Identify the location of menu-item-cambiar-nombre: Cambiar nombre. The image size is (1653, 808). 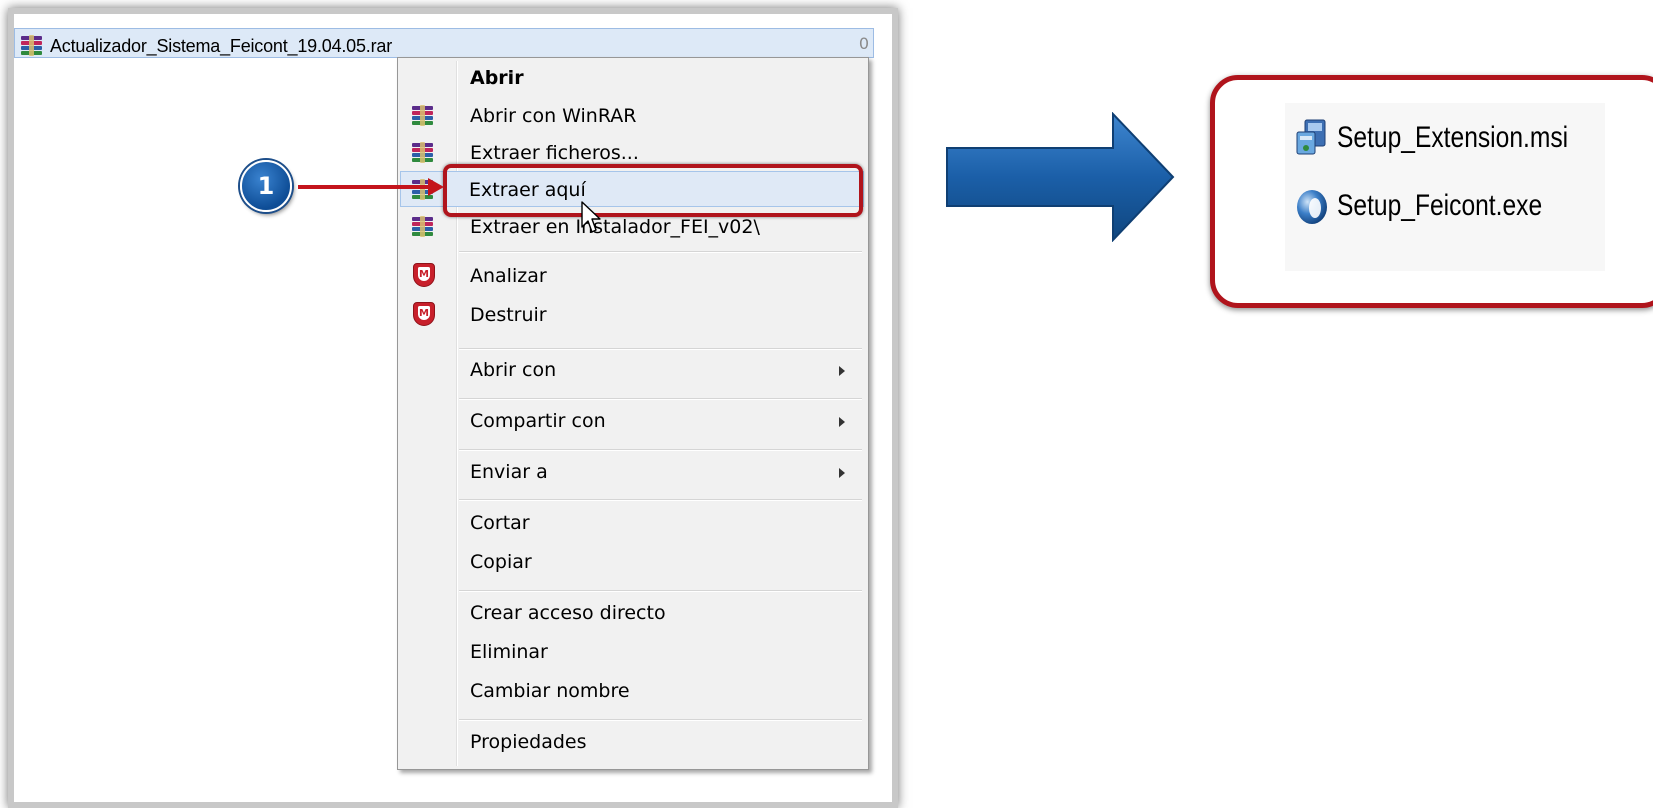
(633, 691).